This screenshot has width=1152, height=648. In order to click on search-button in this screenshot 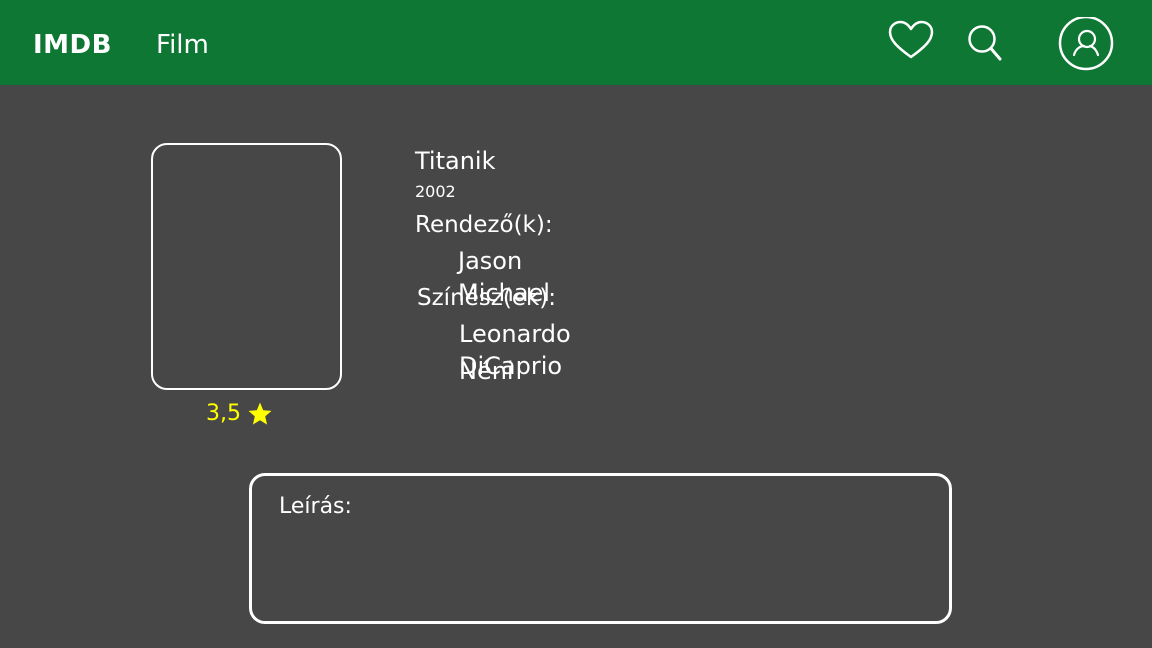, I will do `click(986, 43)`.